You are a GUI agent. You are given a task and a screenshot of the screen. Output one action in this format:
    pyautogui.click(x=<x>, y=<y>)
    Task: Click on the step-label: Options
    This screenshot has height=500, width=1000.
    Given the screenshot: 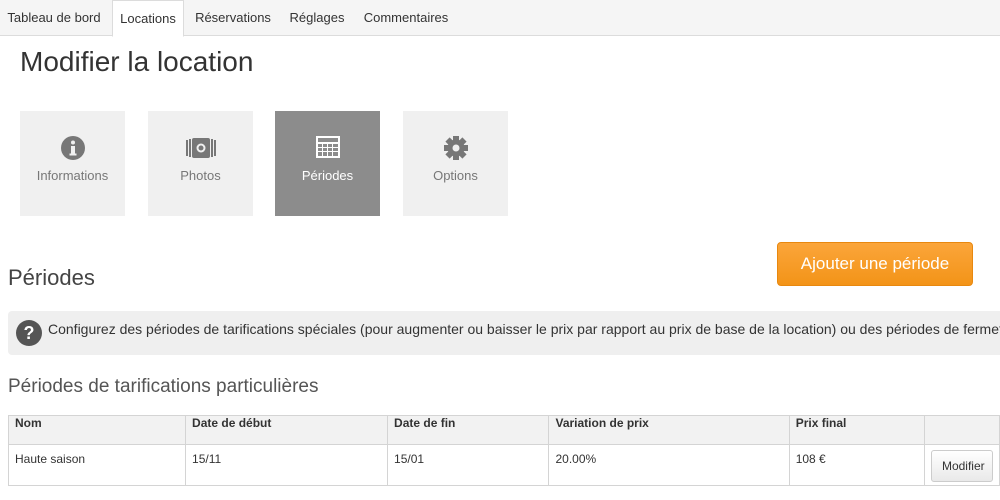 What is the action you would take?
    pyautogui.click(x=455, y=175)
    